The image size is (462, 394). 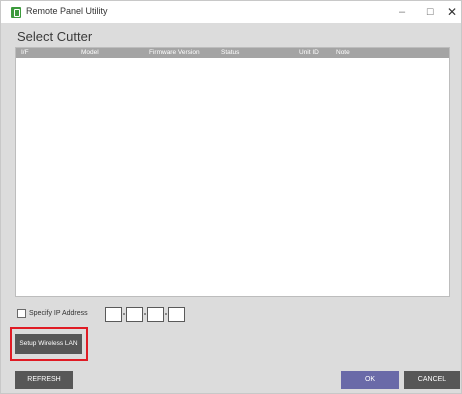 I want to click on app-icon, so click(x=16, y=12).